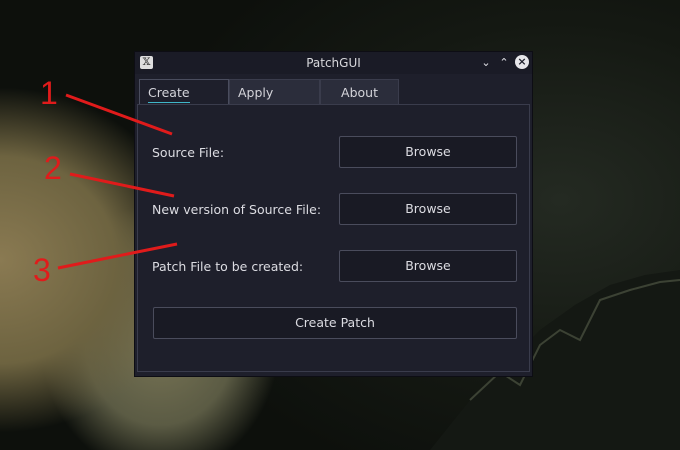 The image size is (680, 450). Describe the element at coordinates (188, 152) in the screenshot. I see `source-file-label: Source File:` at that location.